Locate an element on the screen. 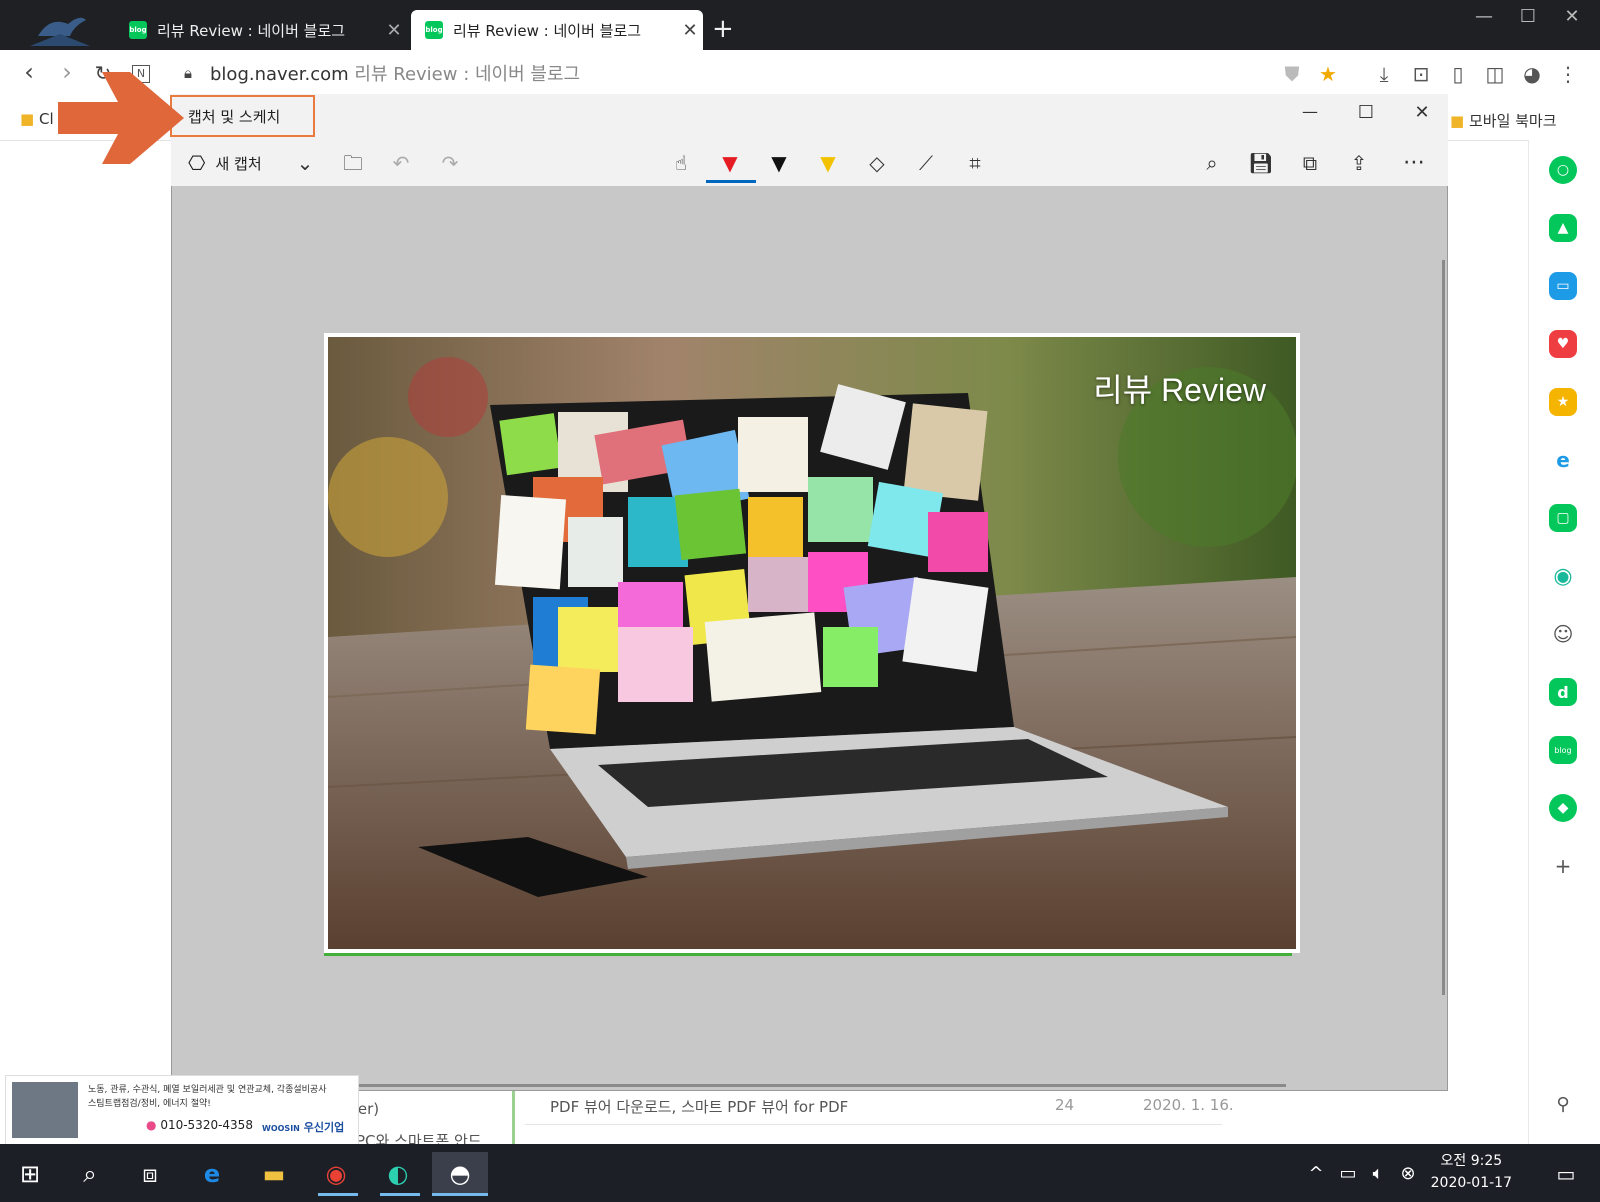 The height and width of the screenshot is (1202, 1600). snip-maximize-button: ☐ is located at coordinates (1366, 112).